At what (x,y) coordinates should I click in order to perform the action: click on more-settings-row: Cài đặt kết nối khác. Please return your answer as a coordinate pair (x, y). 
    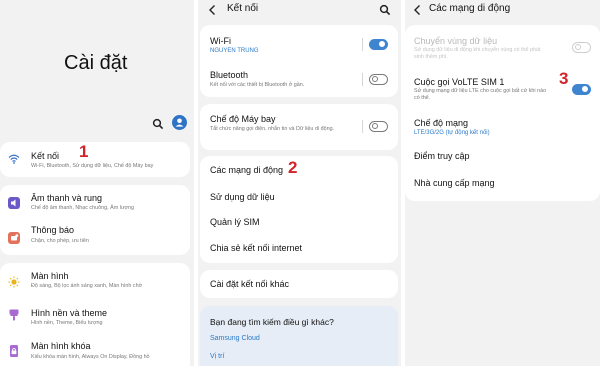
    Looking at the image, I should click on (299, 284).